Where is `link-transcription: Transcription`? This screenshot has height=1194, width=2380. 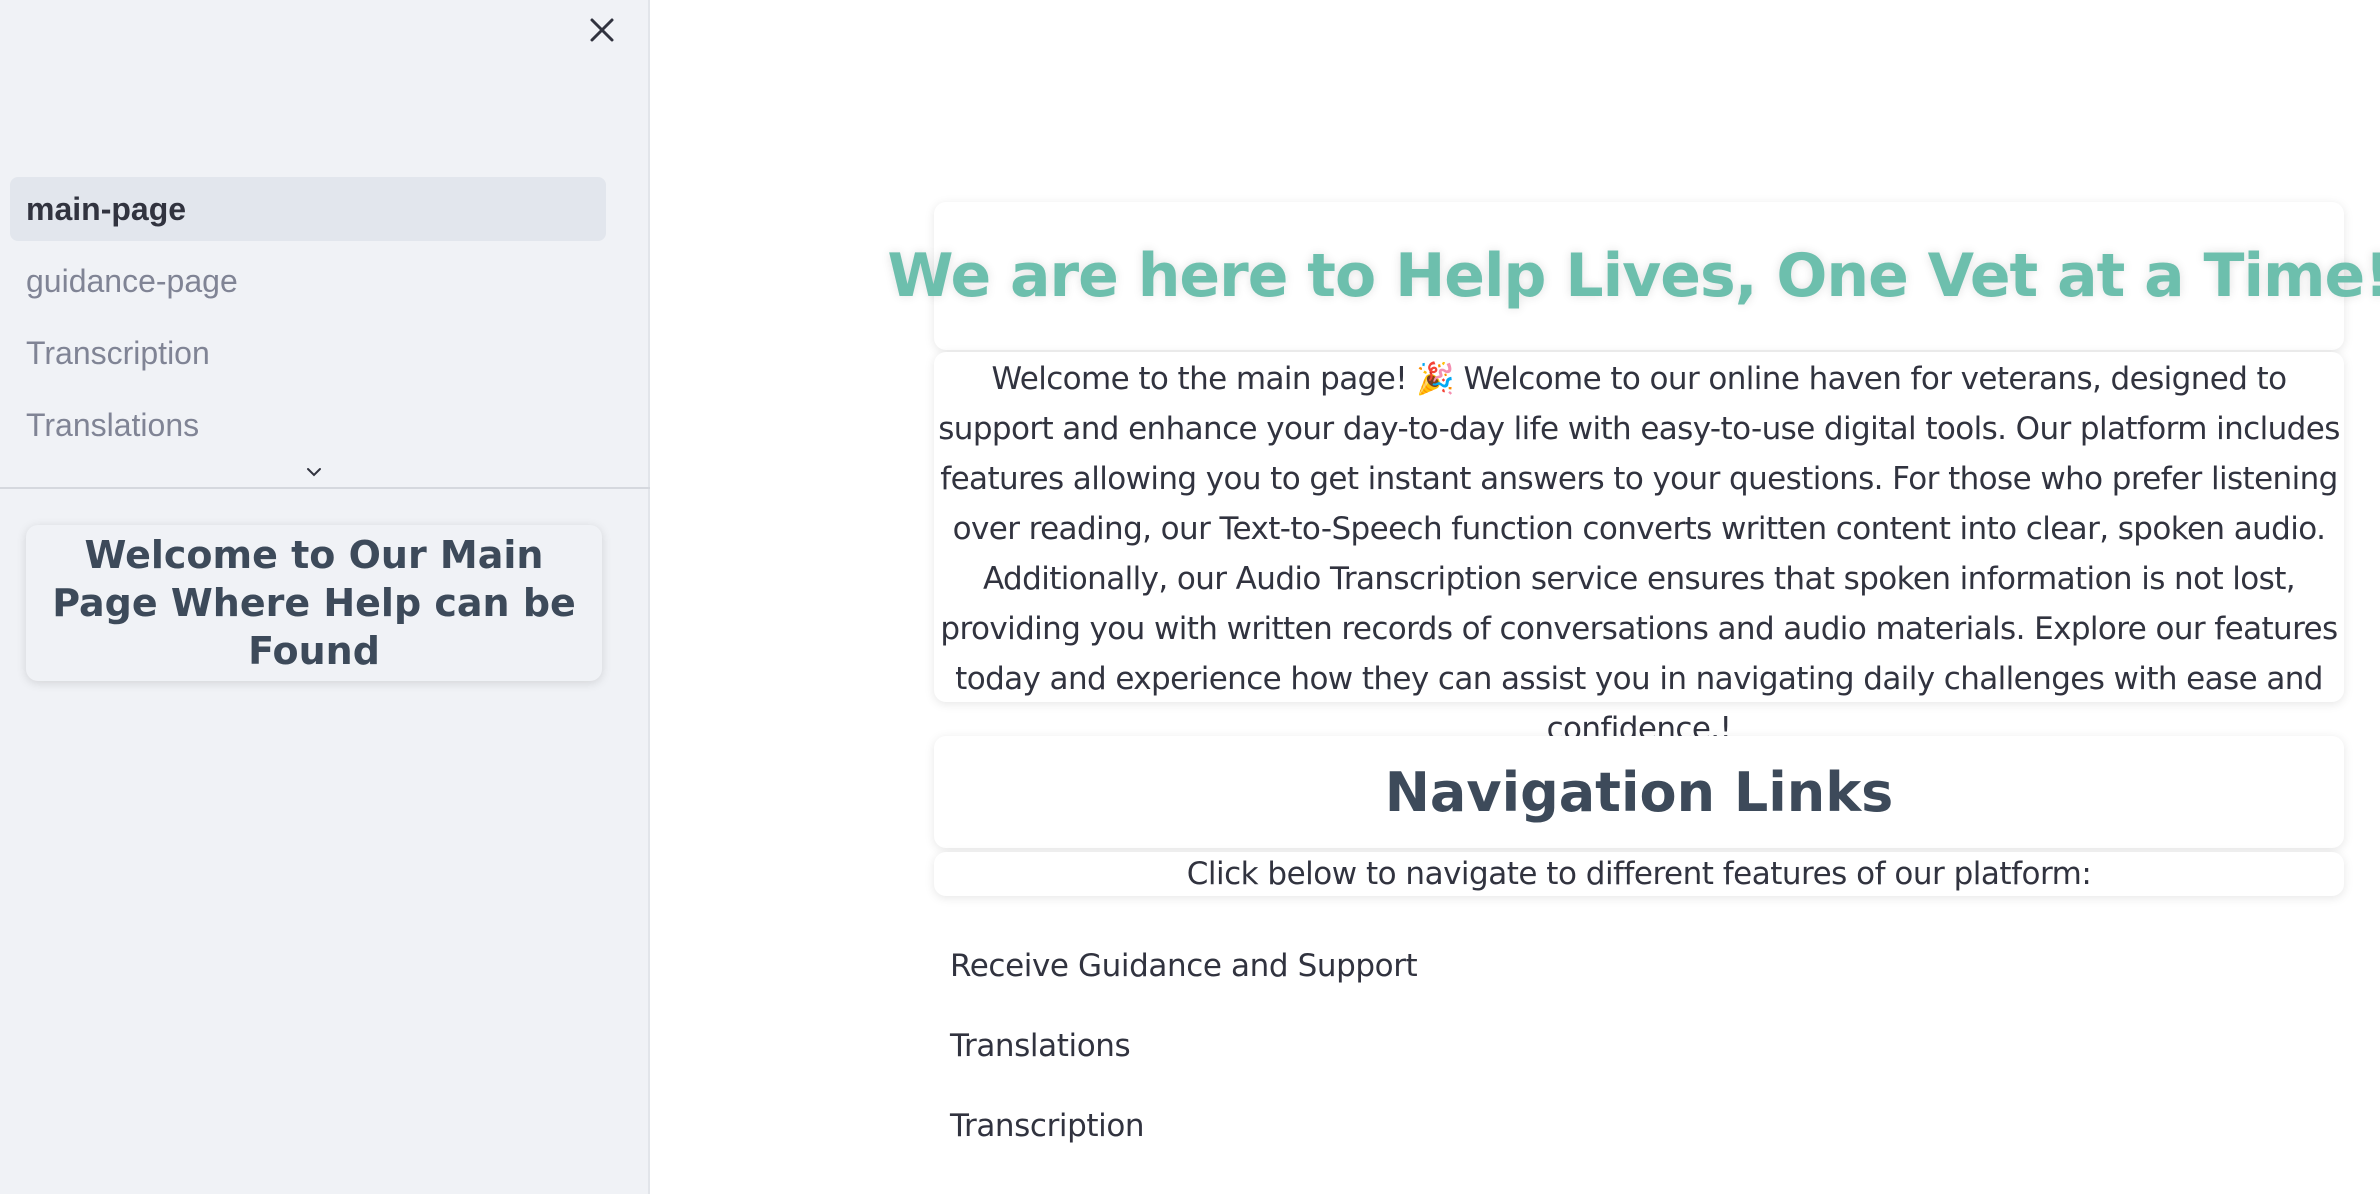 link-transcription: Transcription is located at coordinates (1183, 1126).